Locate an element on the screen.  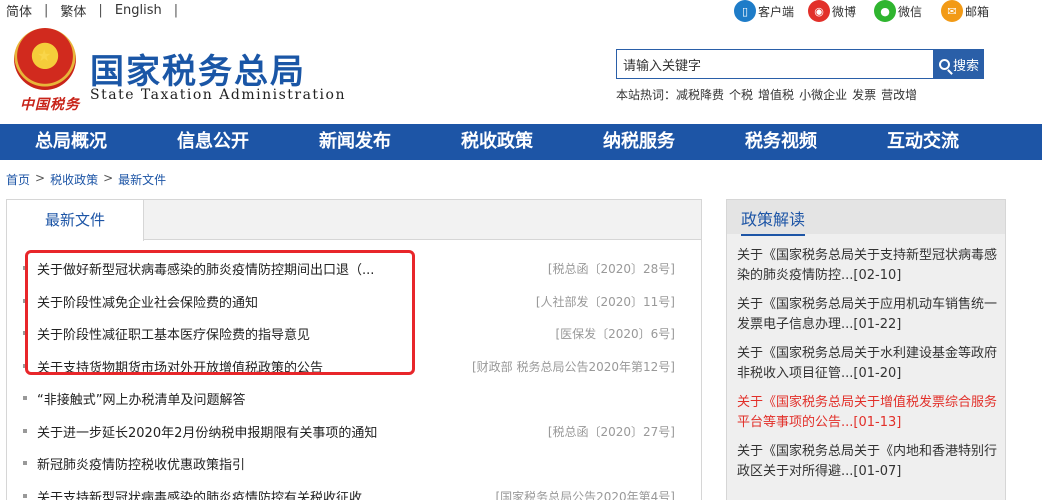
document-code: [人社部发〔2020〕11号] is located at coordinates (605, 301).